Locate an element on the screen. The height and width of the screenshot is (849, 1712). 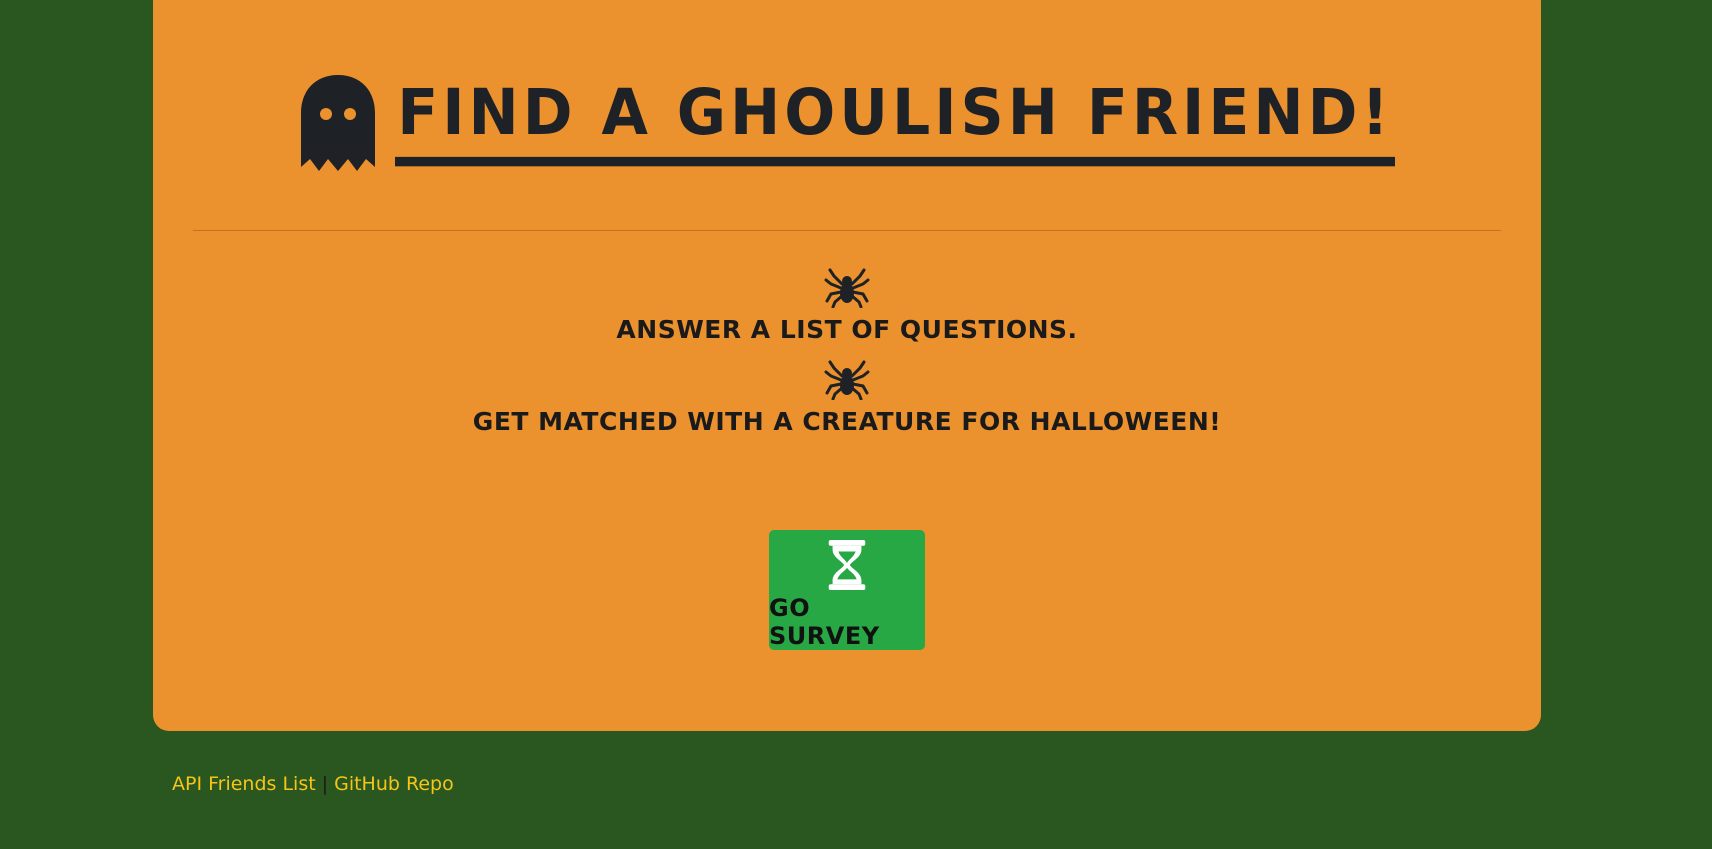
step-1-text: Answer a list of questions. is located at coordinates (847, 329).